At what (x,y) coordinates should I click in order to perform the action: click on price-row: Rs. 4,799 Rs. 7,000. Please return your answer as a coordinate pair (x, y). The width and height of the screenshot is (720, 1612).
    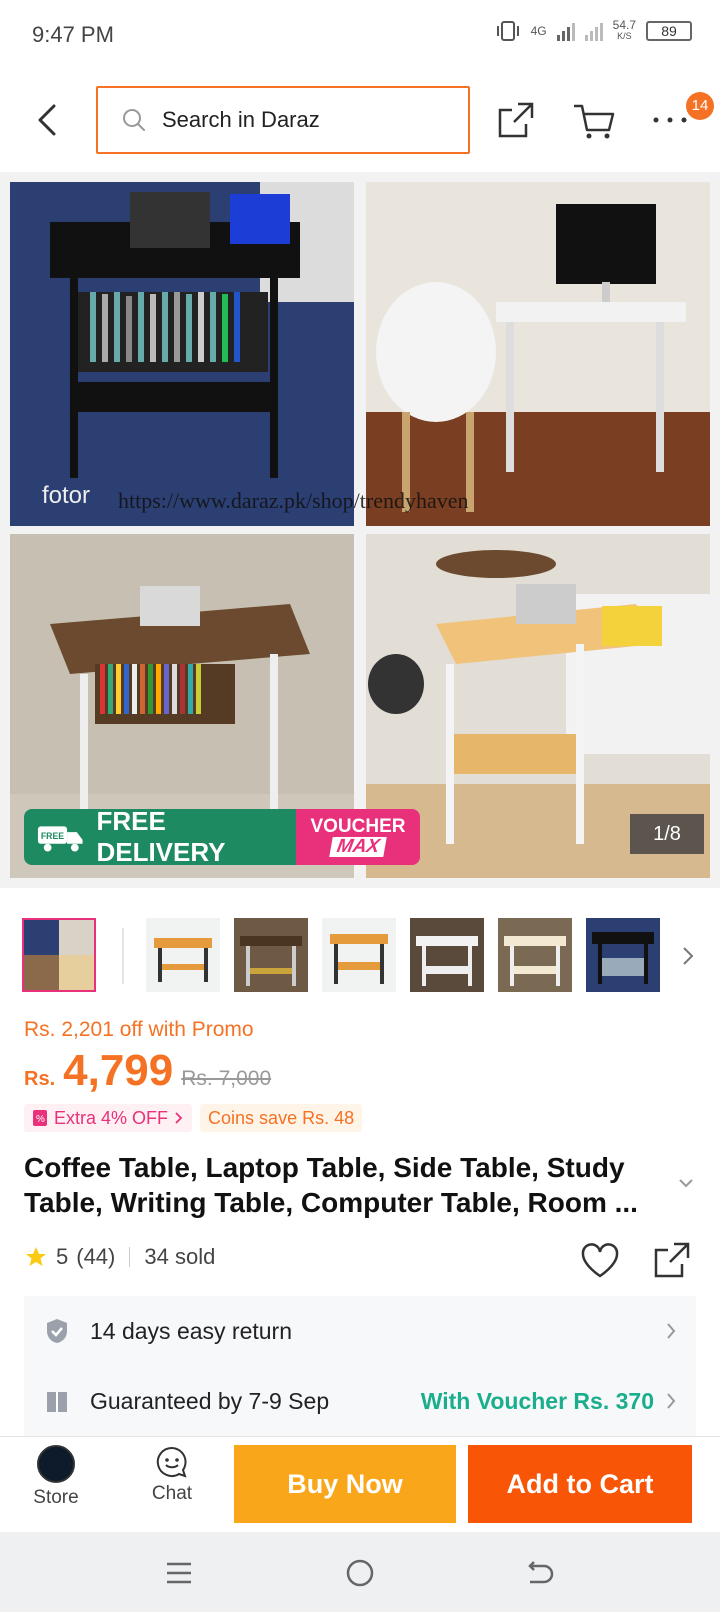
    Looking at the image, I should click on (147, 1071).